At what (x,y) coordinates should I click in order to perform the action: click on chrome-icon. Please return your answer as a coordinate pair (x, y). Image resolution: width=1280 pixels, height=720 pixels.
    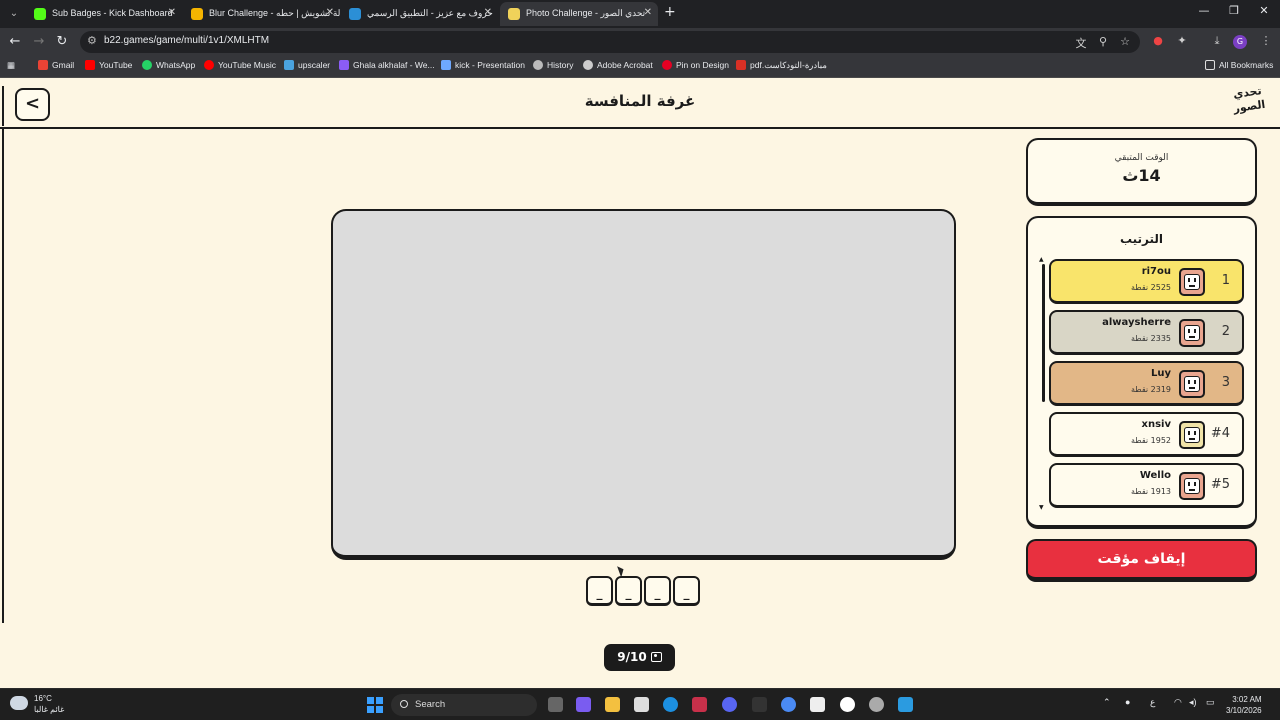
    Looking at the image, I should click on (788, 704).